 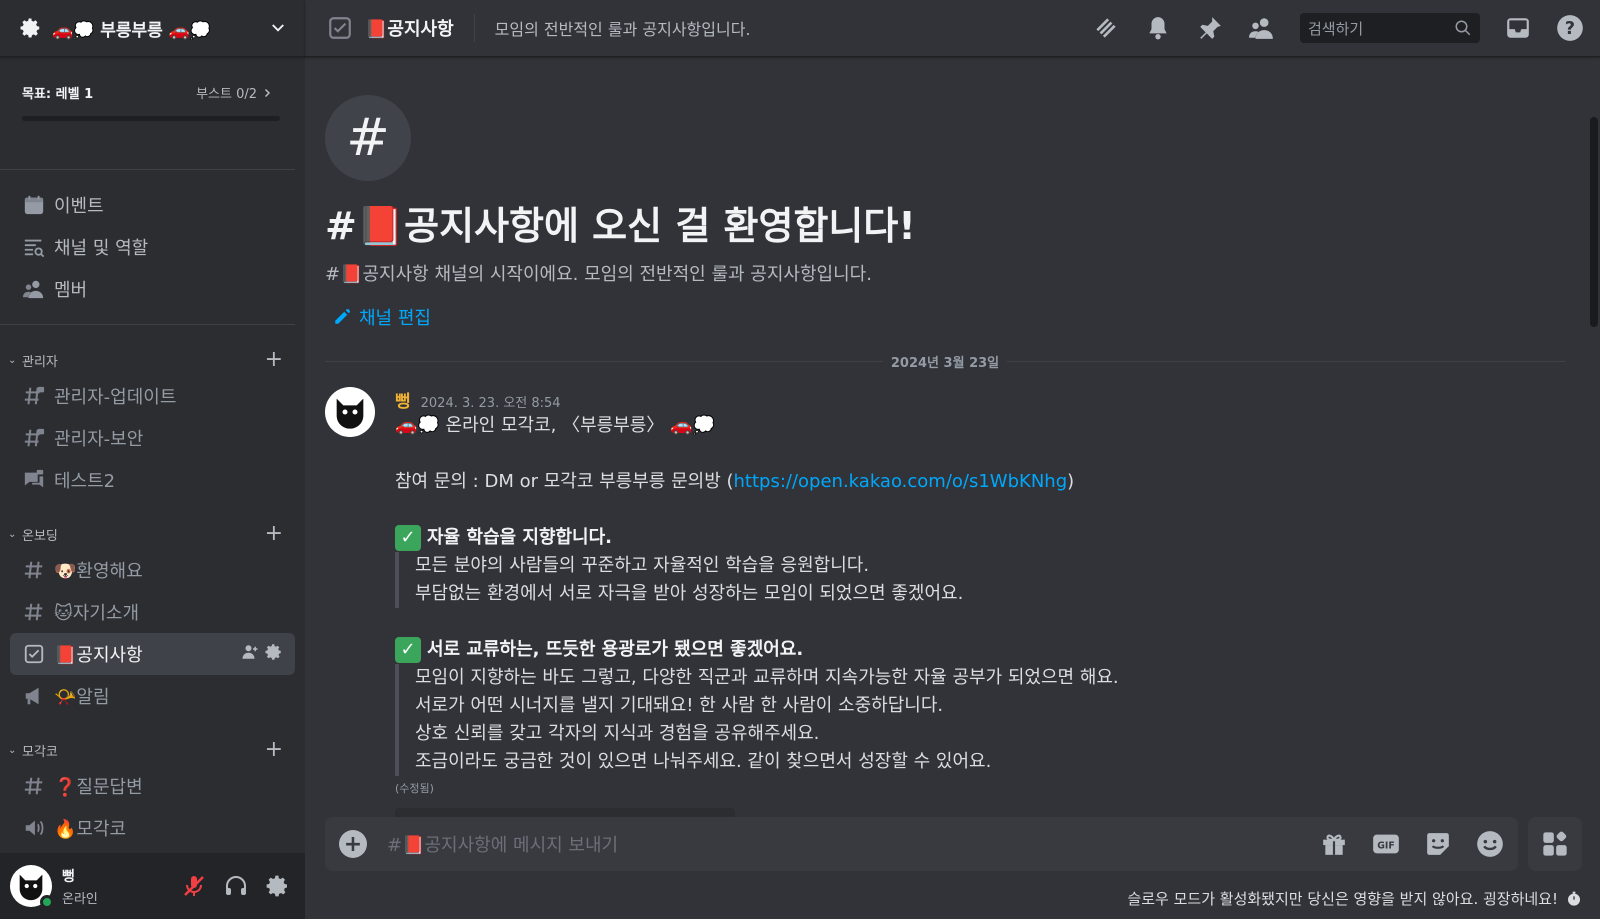 I want to click on quote-line: 모든 분야의 사람들의 꾸준하고 자율적인 학습을 응원합니다., so click(x=642, y=565).